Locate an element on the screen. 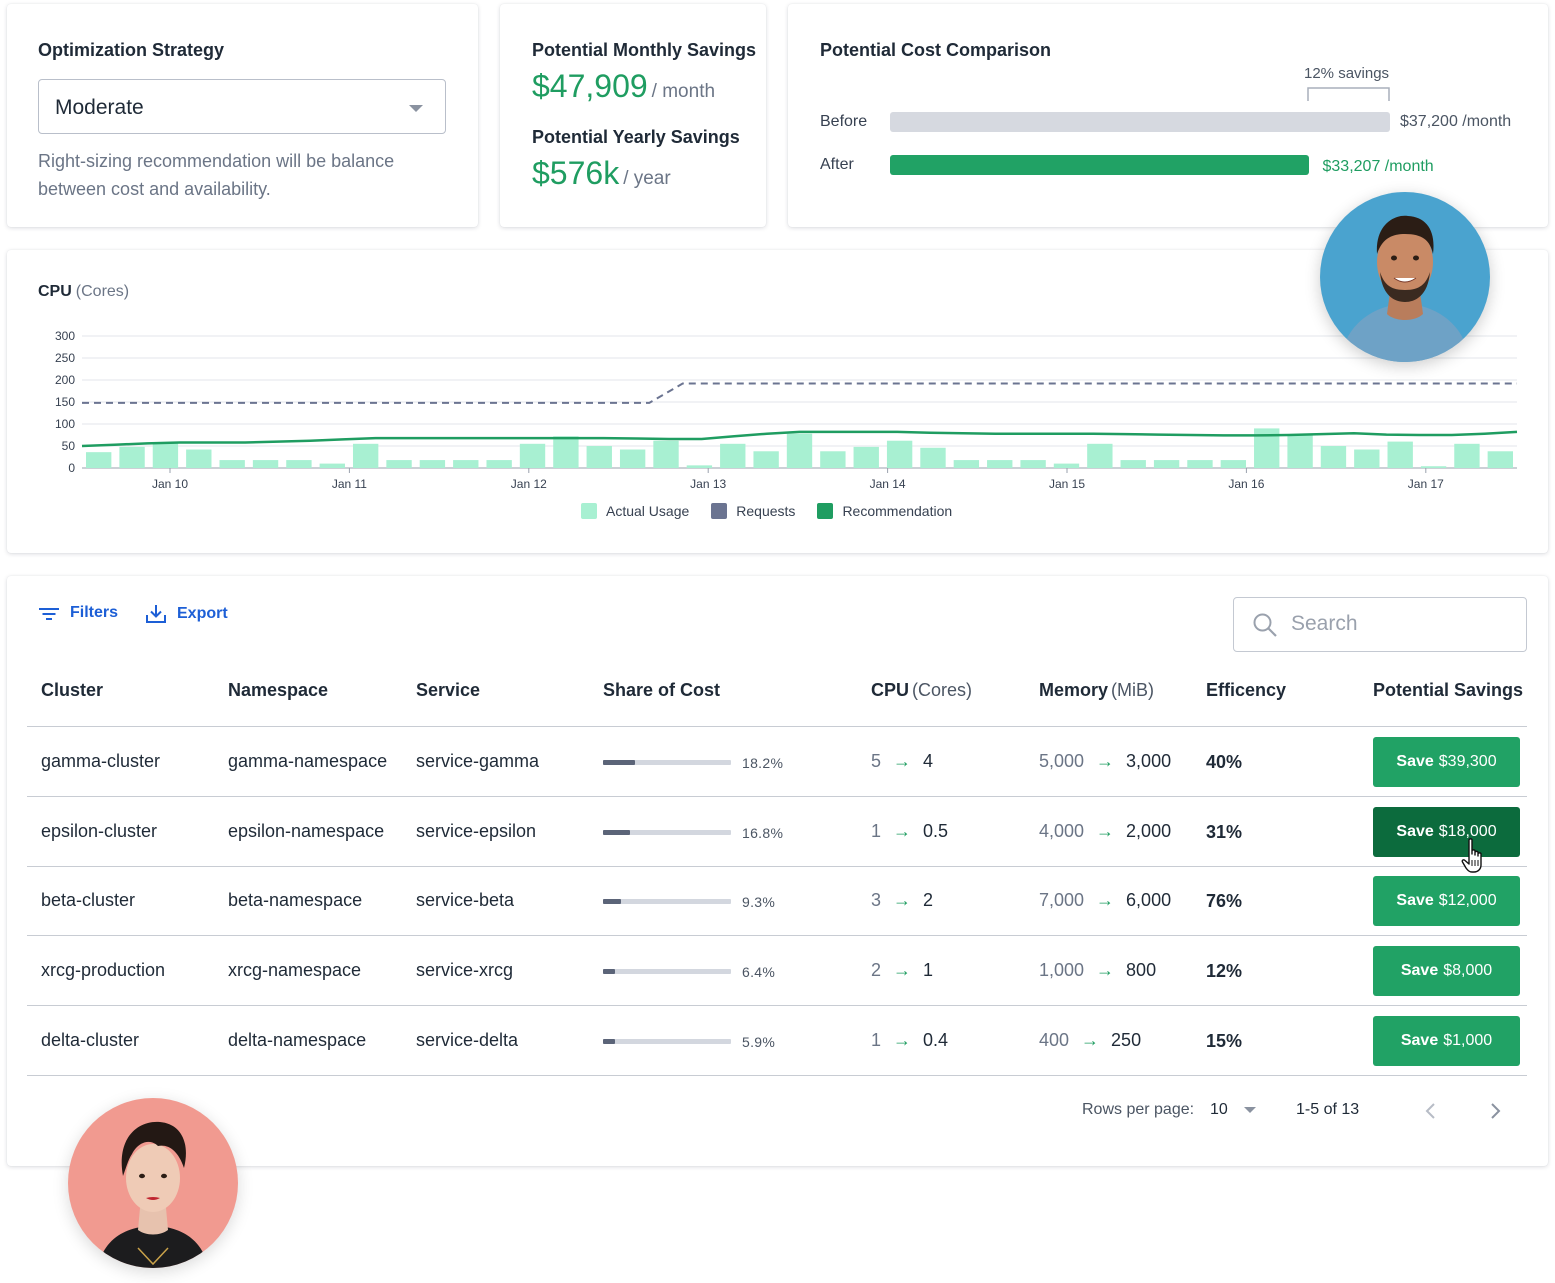 Image resolution: width=1555 pixels, height=1283 pixels. save-button: Save $12,000 is located at coordinates (1446, 901).